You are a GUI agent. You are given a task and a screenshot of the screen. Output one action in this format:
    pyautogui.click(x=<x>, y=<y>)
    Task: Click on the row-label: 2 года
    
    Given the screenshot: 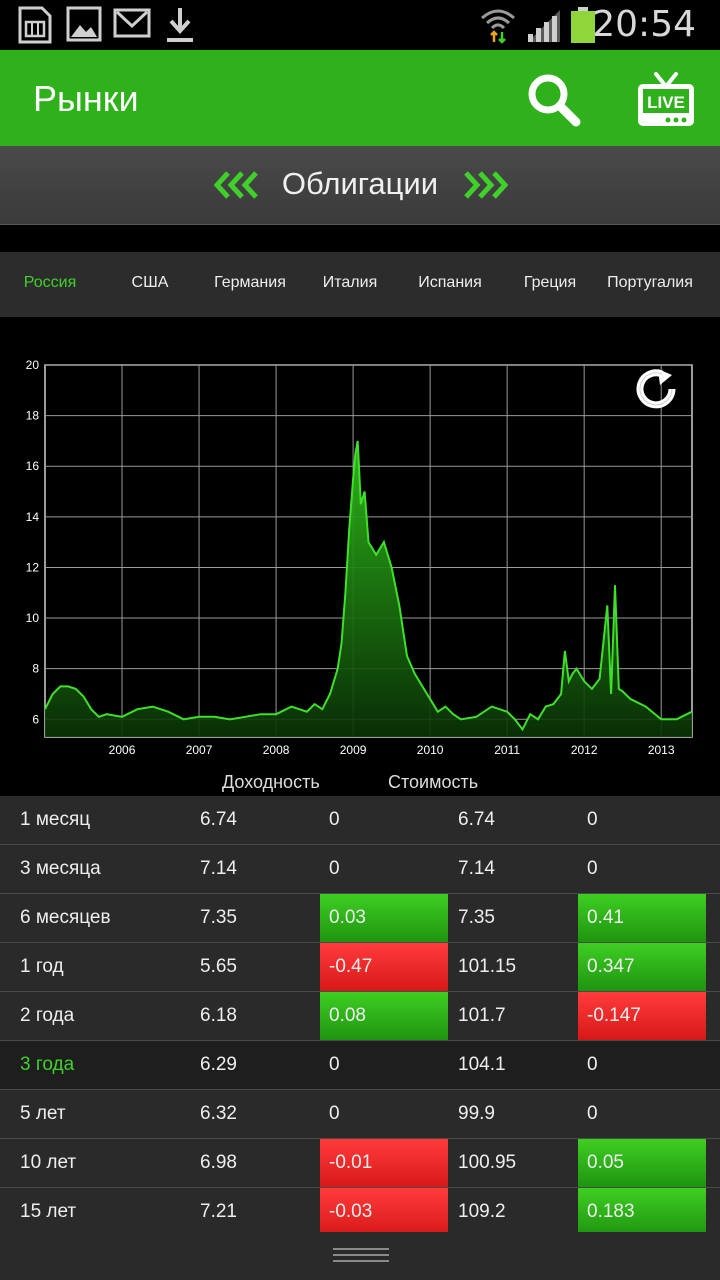 What is the action you would take?
    pyautogui.click(x=47, y=1015)
    